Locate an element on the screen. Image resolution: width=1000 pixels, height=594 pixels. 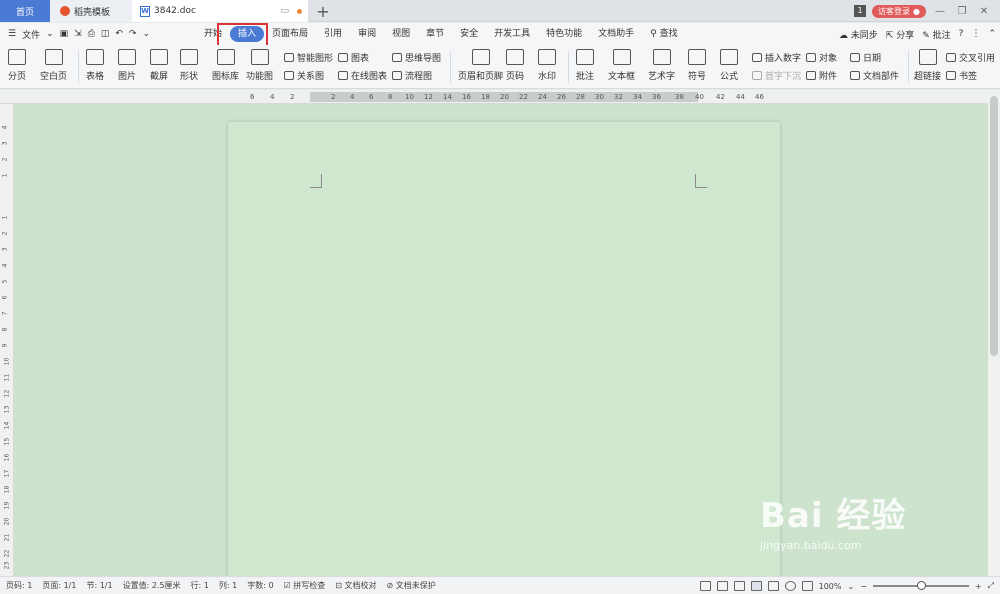
collapse-icon: ⌃ is located at coordinates (992, 34).